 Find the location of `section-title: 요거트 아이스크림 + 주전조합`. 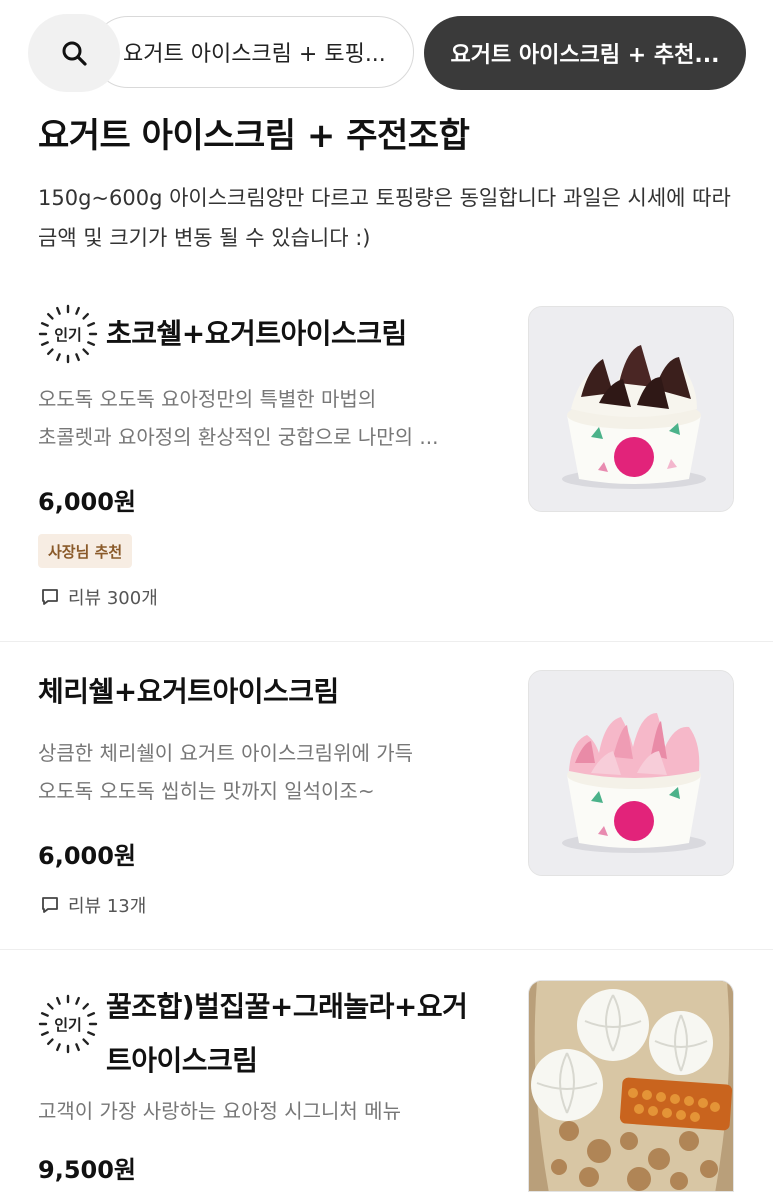

section-title: 요거트 아이스크림 + 주전조합 is located at coordinates (254, 136).